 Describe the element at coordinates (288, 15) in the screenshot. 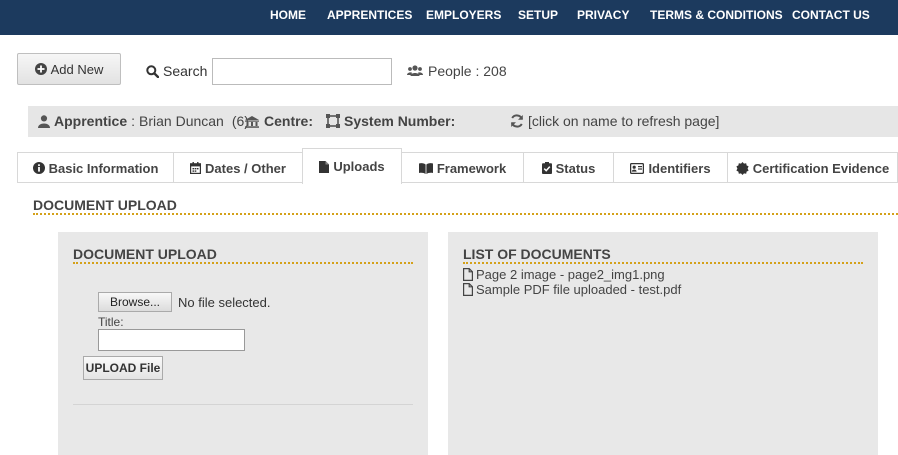

I see `nav-home-link: HOME` at that location.